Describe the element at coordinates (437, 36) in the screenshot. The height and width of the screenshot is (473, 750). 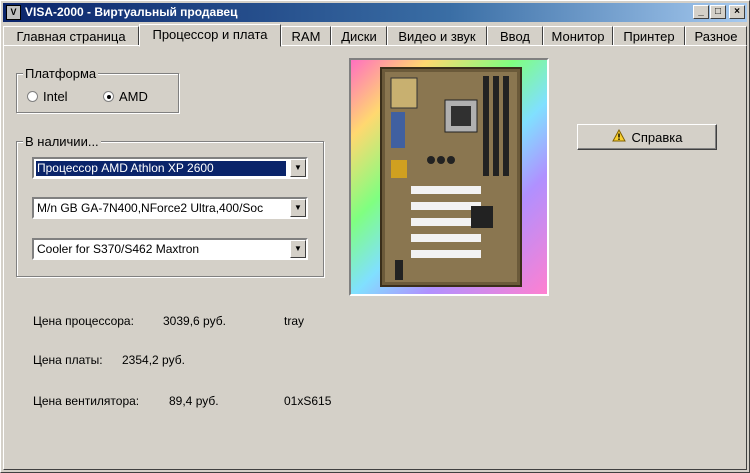
I see `tab-video-sound: Видео и звук` at that location.